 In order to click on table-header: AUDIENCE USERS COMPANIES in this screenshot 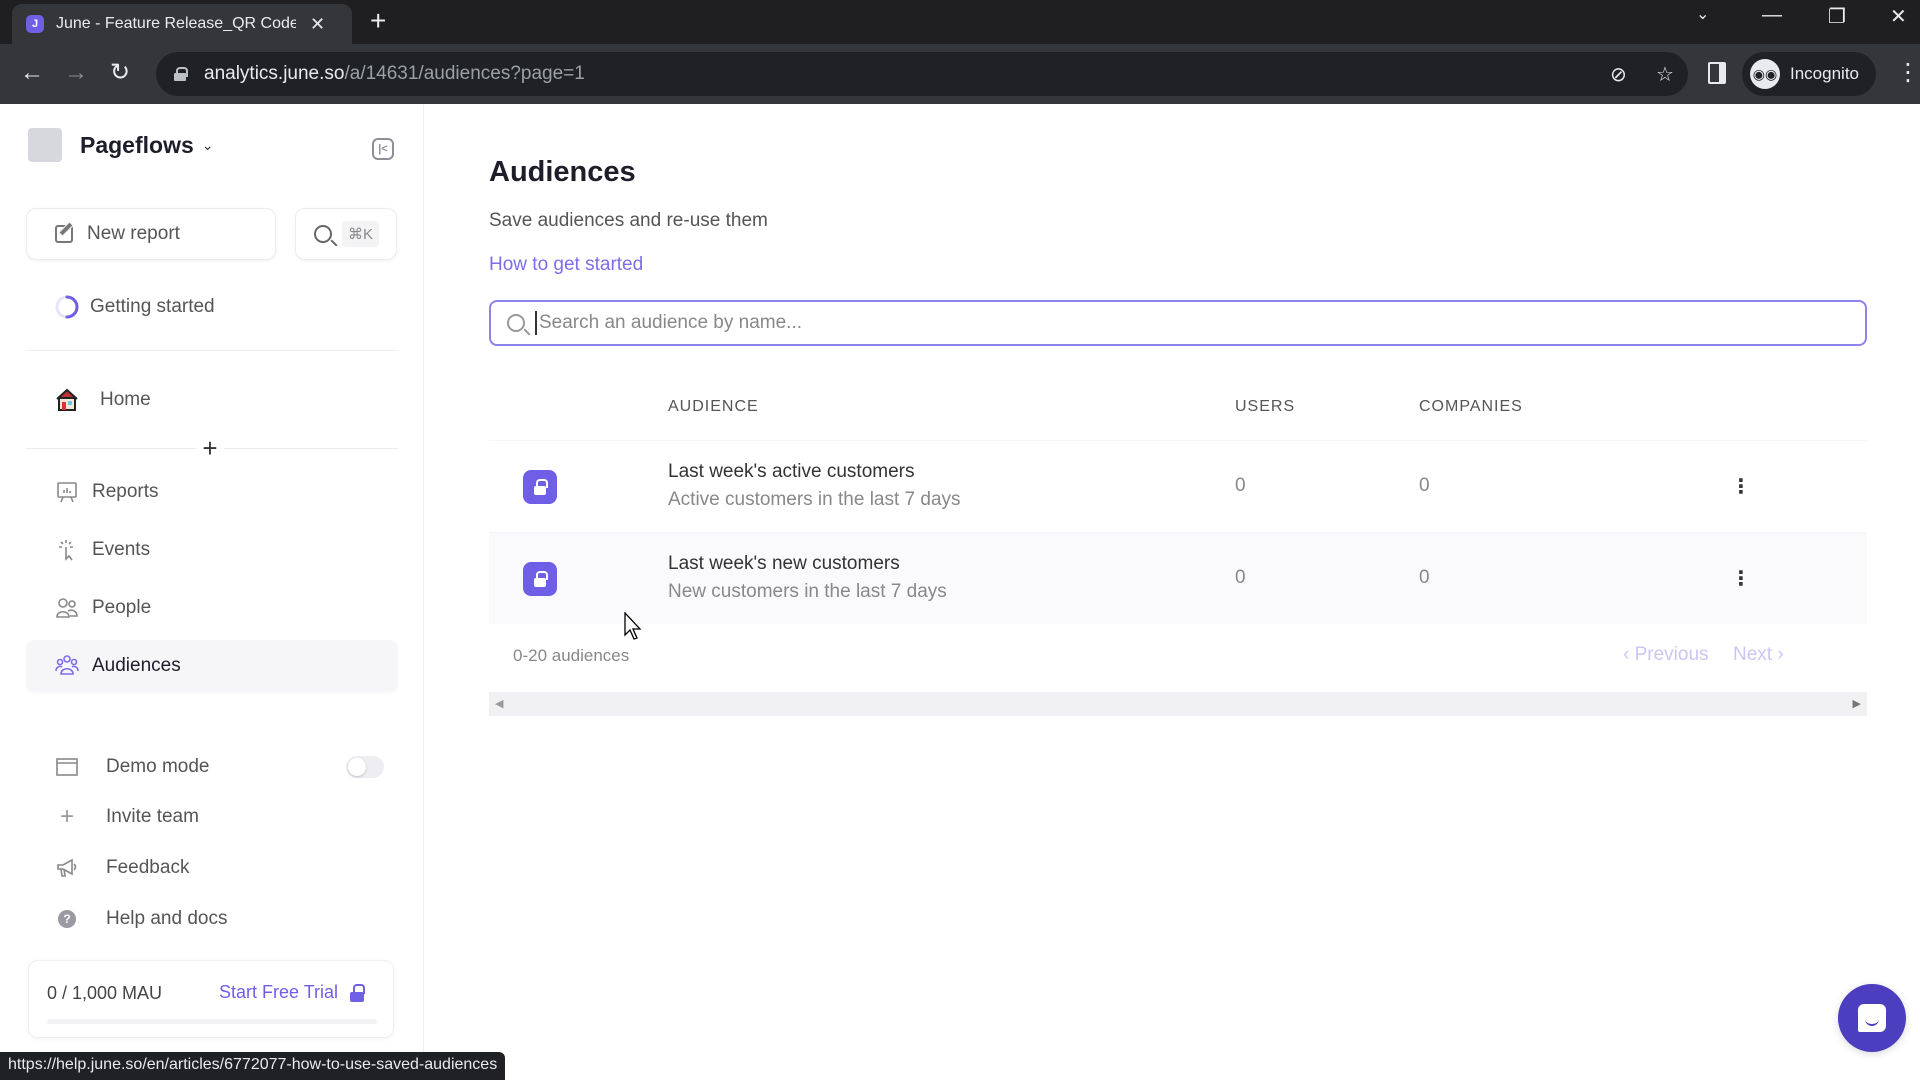, I will do `click(1178, 405)`.